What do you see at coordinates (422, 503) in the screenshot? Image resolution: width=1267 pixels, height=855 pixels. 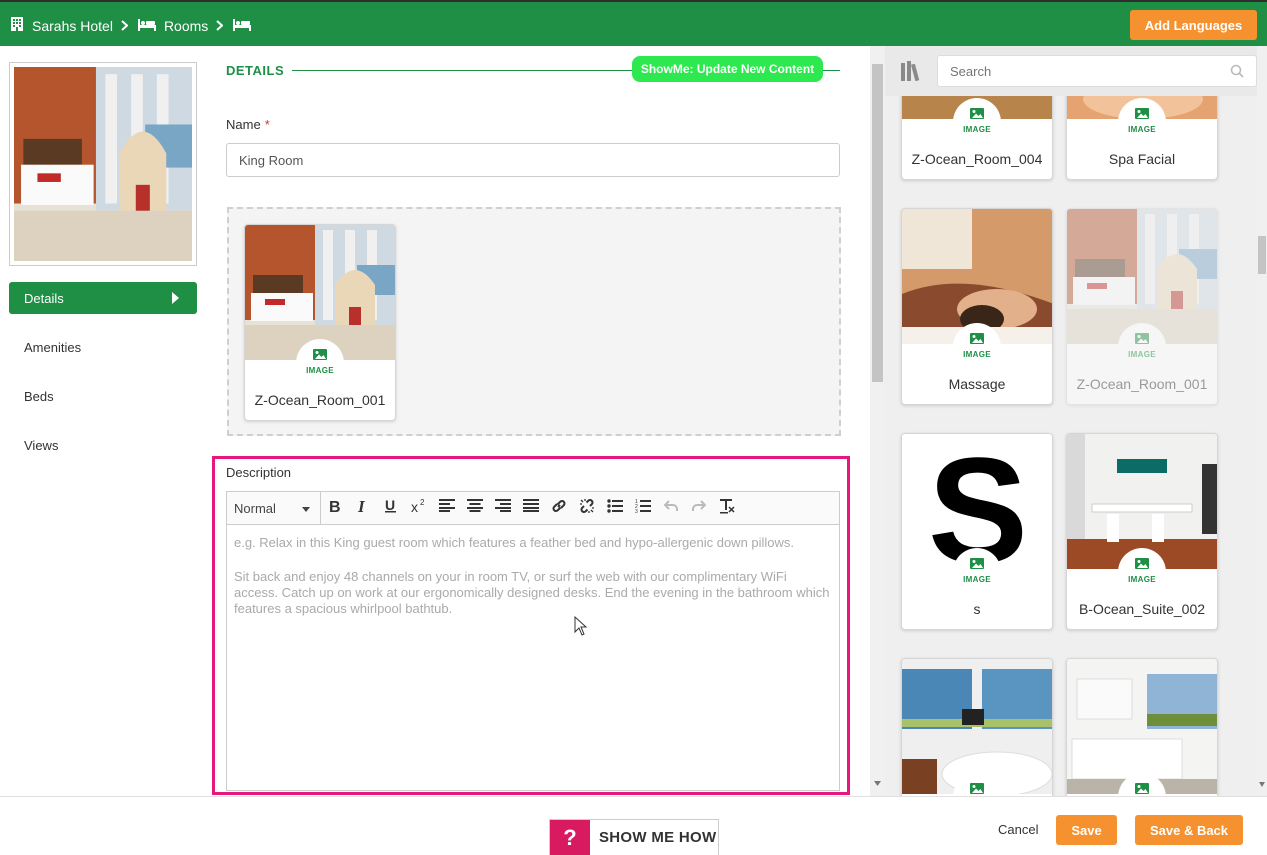 I see `svg-text: 2` at bounding box center [422, 503].